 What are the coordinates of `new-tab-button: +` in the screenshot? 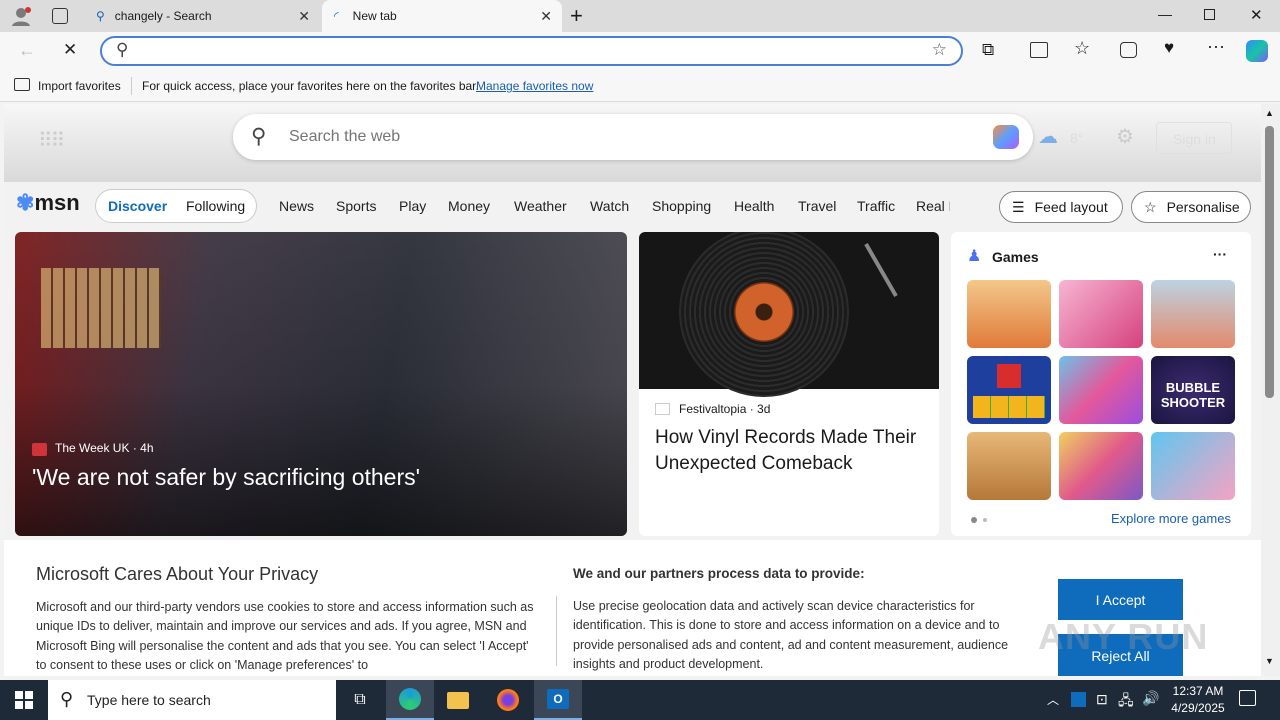 It's located at (576, 16).